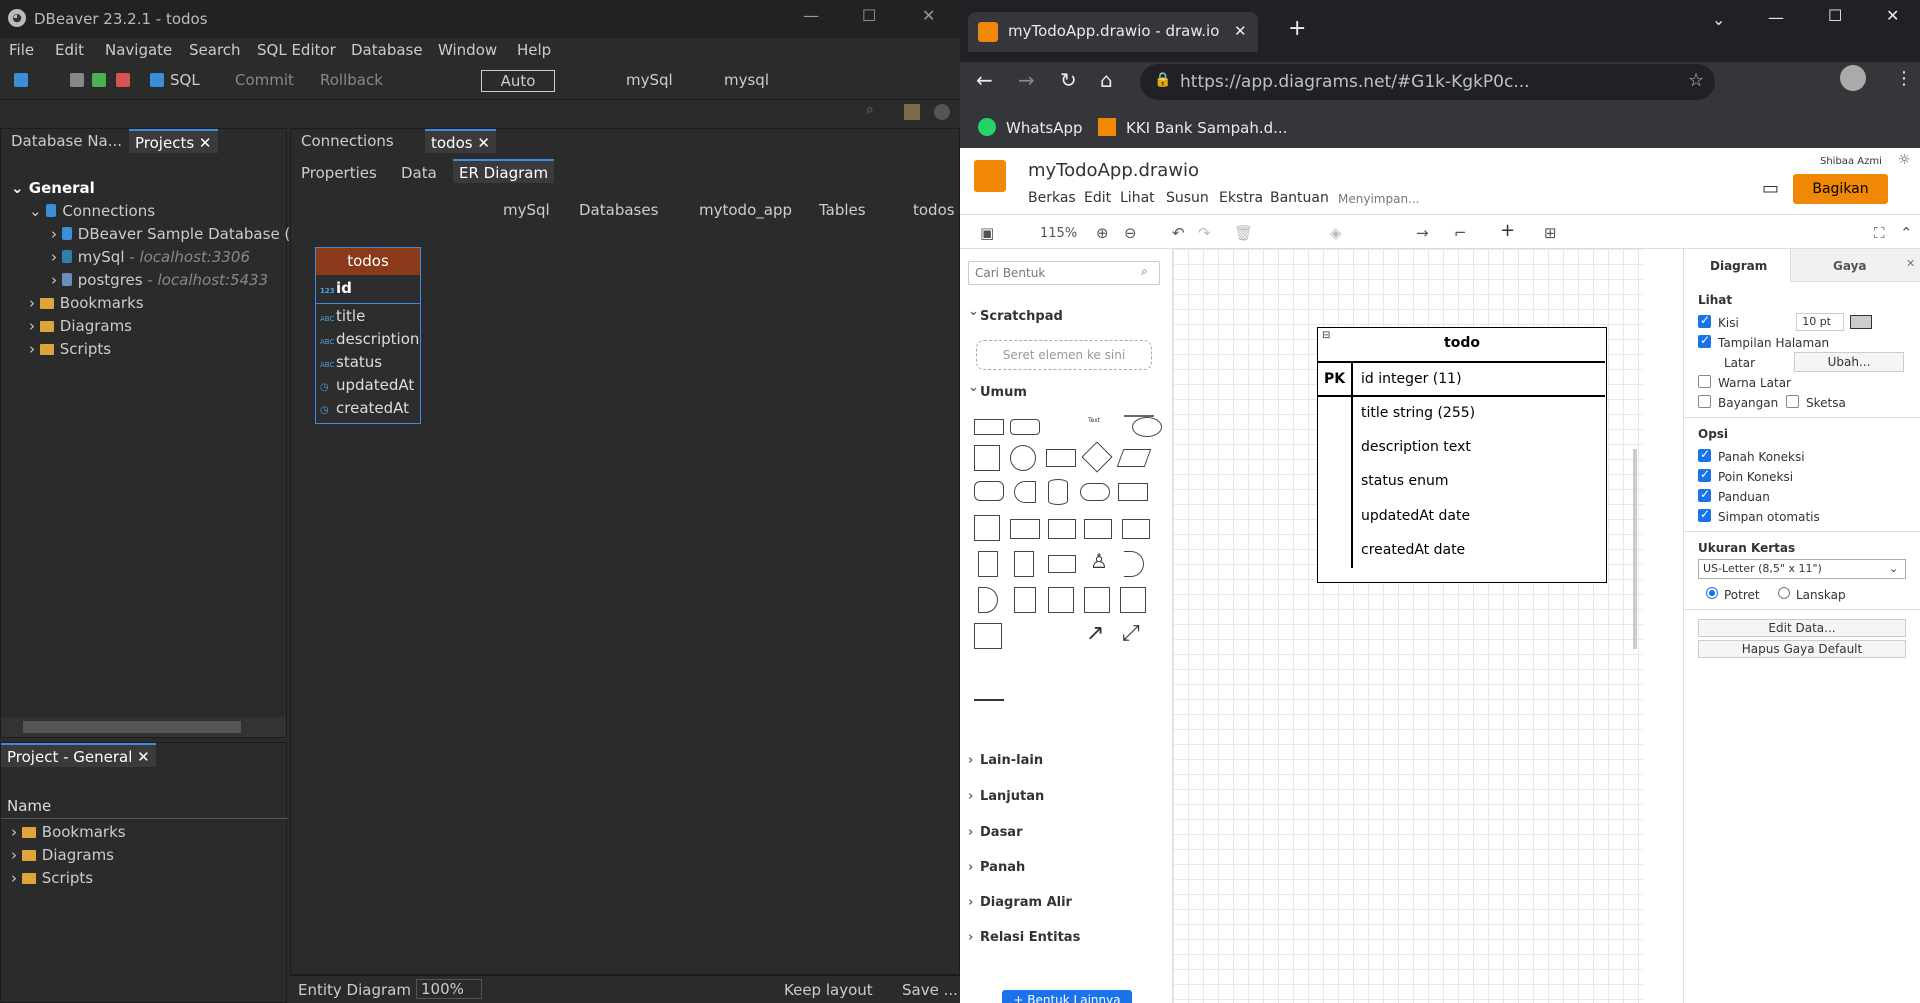  I want to click on maximize-icon: ☐, so click(1835, 15).